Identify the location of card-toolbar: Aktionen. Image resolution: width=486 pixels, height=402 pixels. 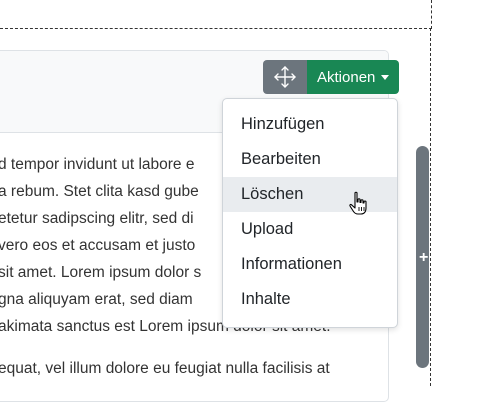
(331, 77).